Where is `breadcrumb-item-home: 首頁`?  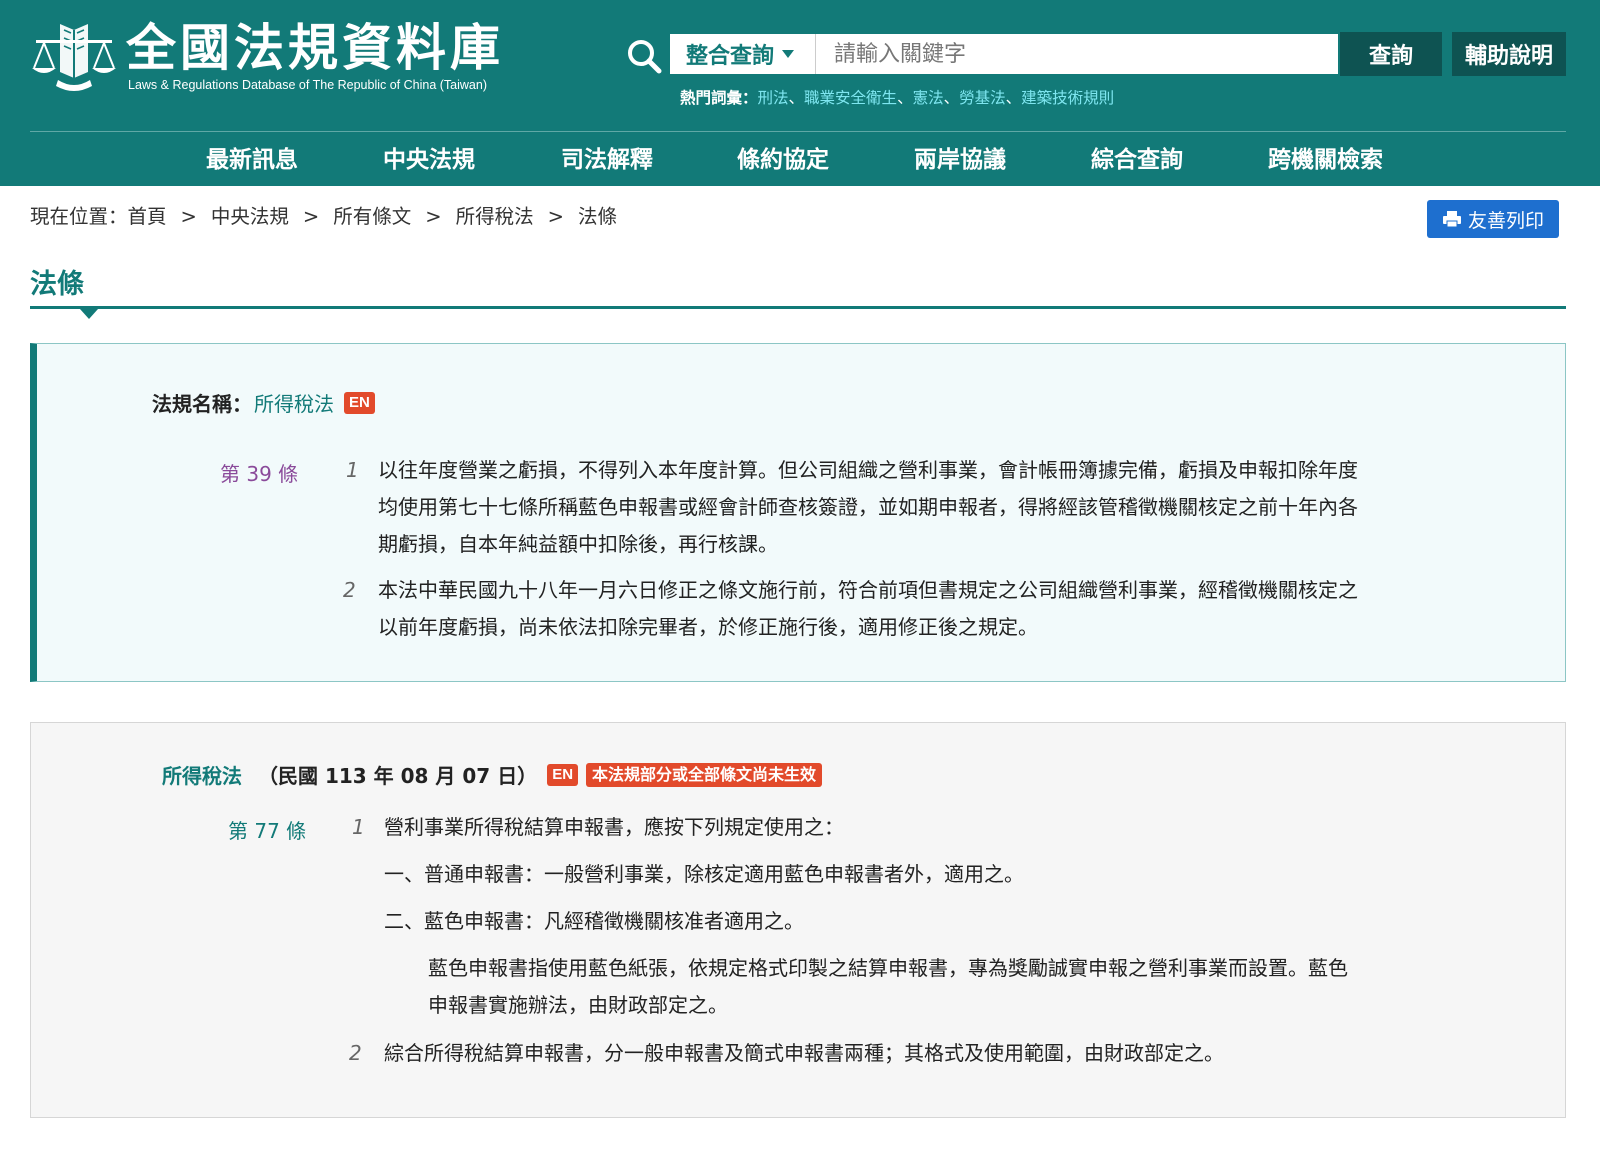 breadcrumb-item-home: 首頁 is located at coordinates (147, 216).